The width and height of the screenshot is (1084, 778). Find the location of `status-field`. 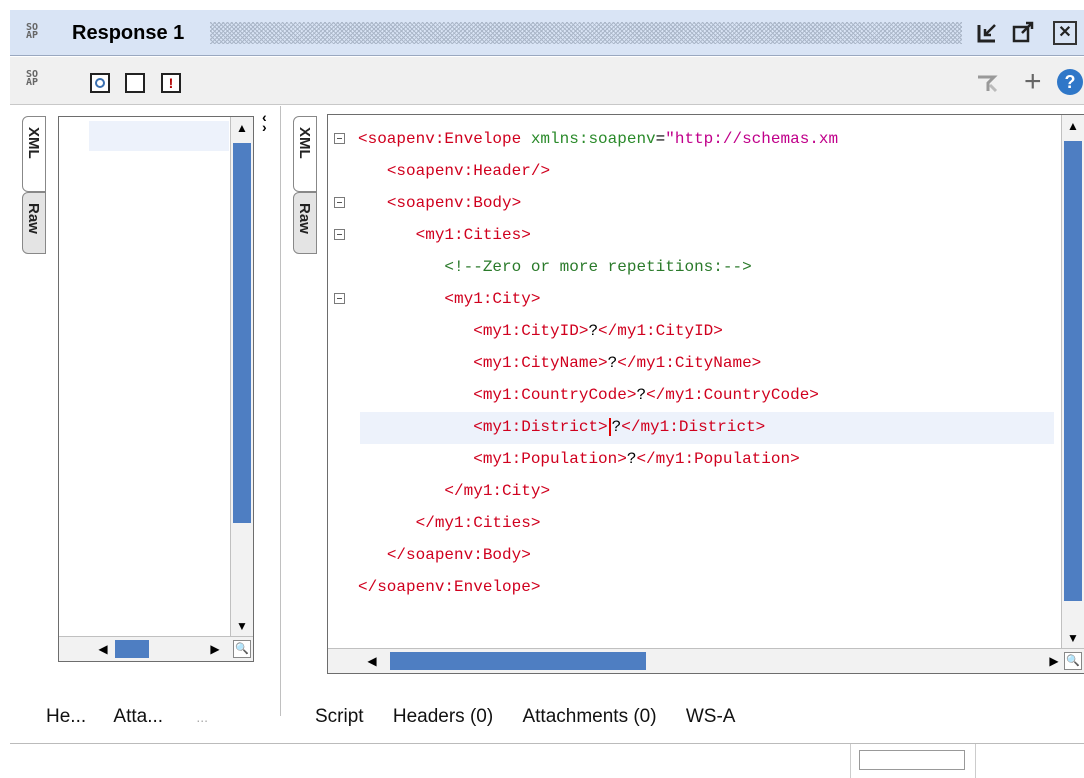

status-field is located at coordinates (913, 761).